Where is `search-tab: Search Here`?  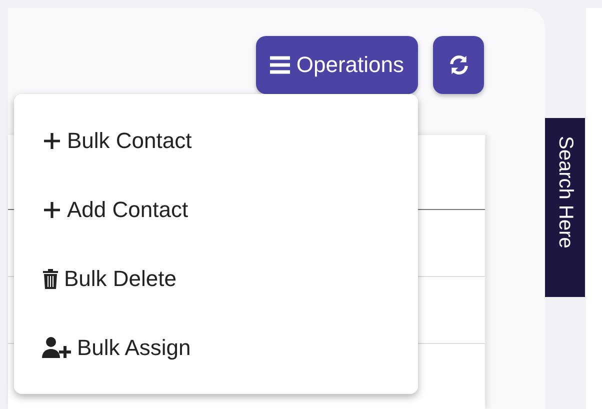
search-tab: Search Here is located at coordinates (565, 207).